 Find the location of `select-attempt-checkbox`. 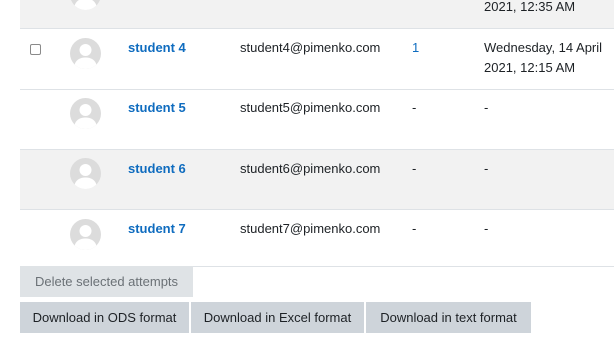

select-attempt-checkbox is located at coordinates (35, 49).